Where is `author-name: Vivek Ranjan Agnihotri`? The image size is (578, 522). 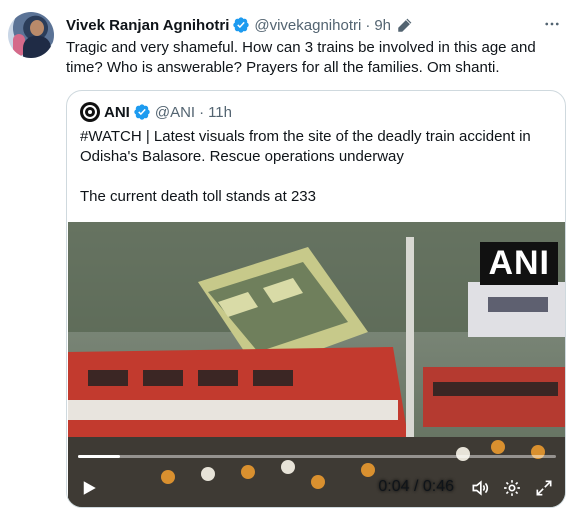 author-name: Vivek Ranjan Agnihotri is located at coordinates (147, 25).